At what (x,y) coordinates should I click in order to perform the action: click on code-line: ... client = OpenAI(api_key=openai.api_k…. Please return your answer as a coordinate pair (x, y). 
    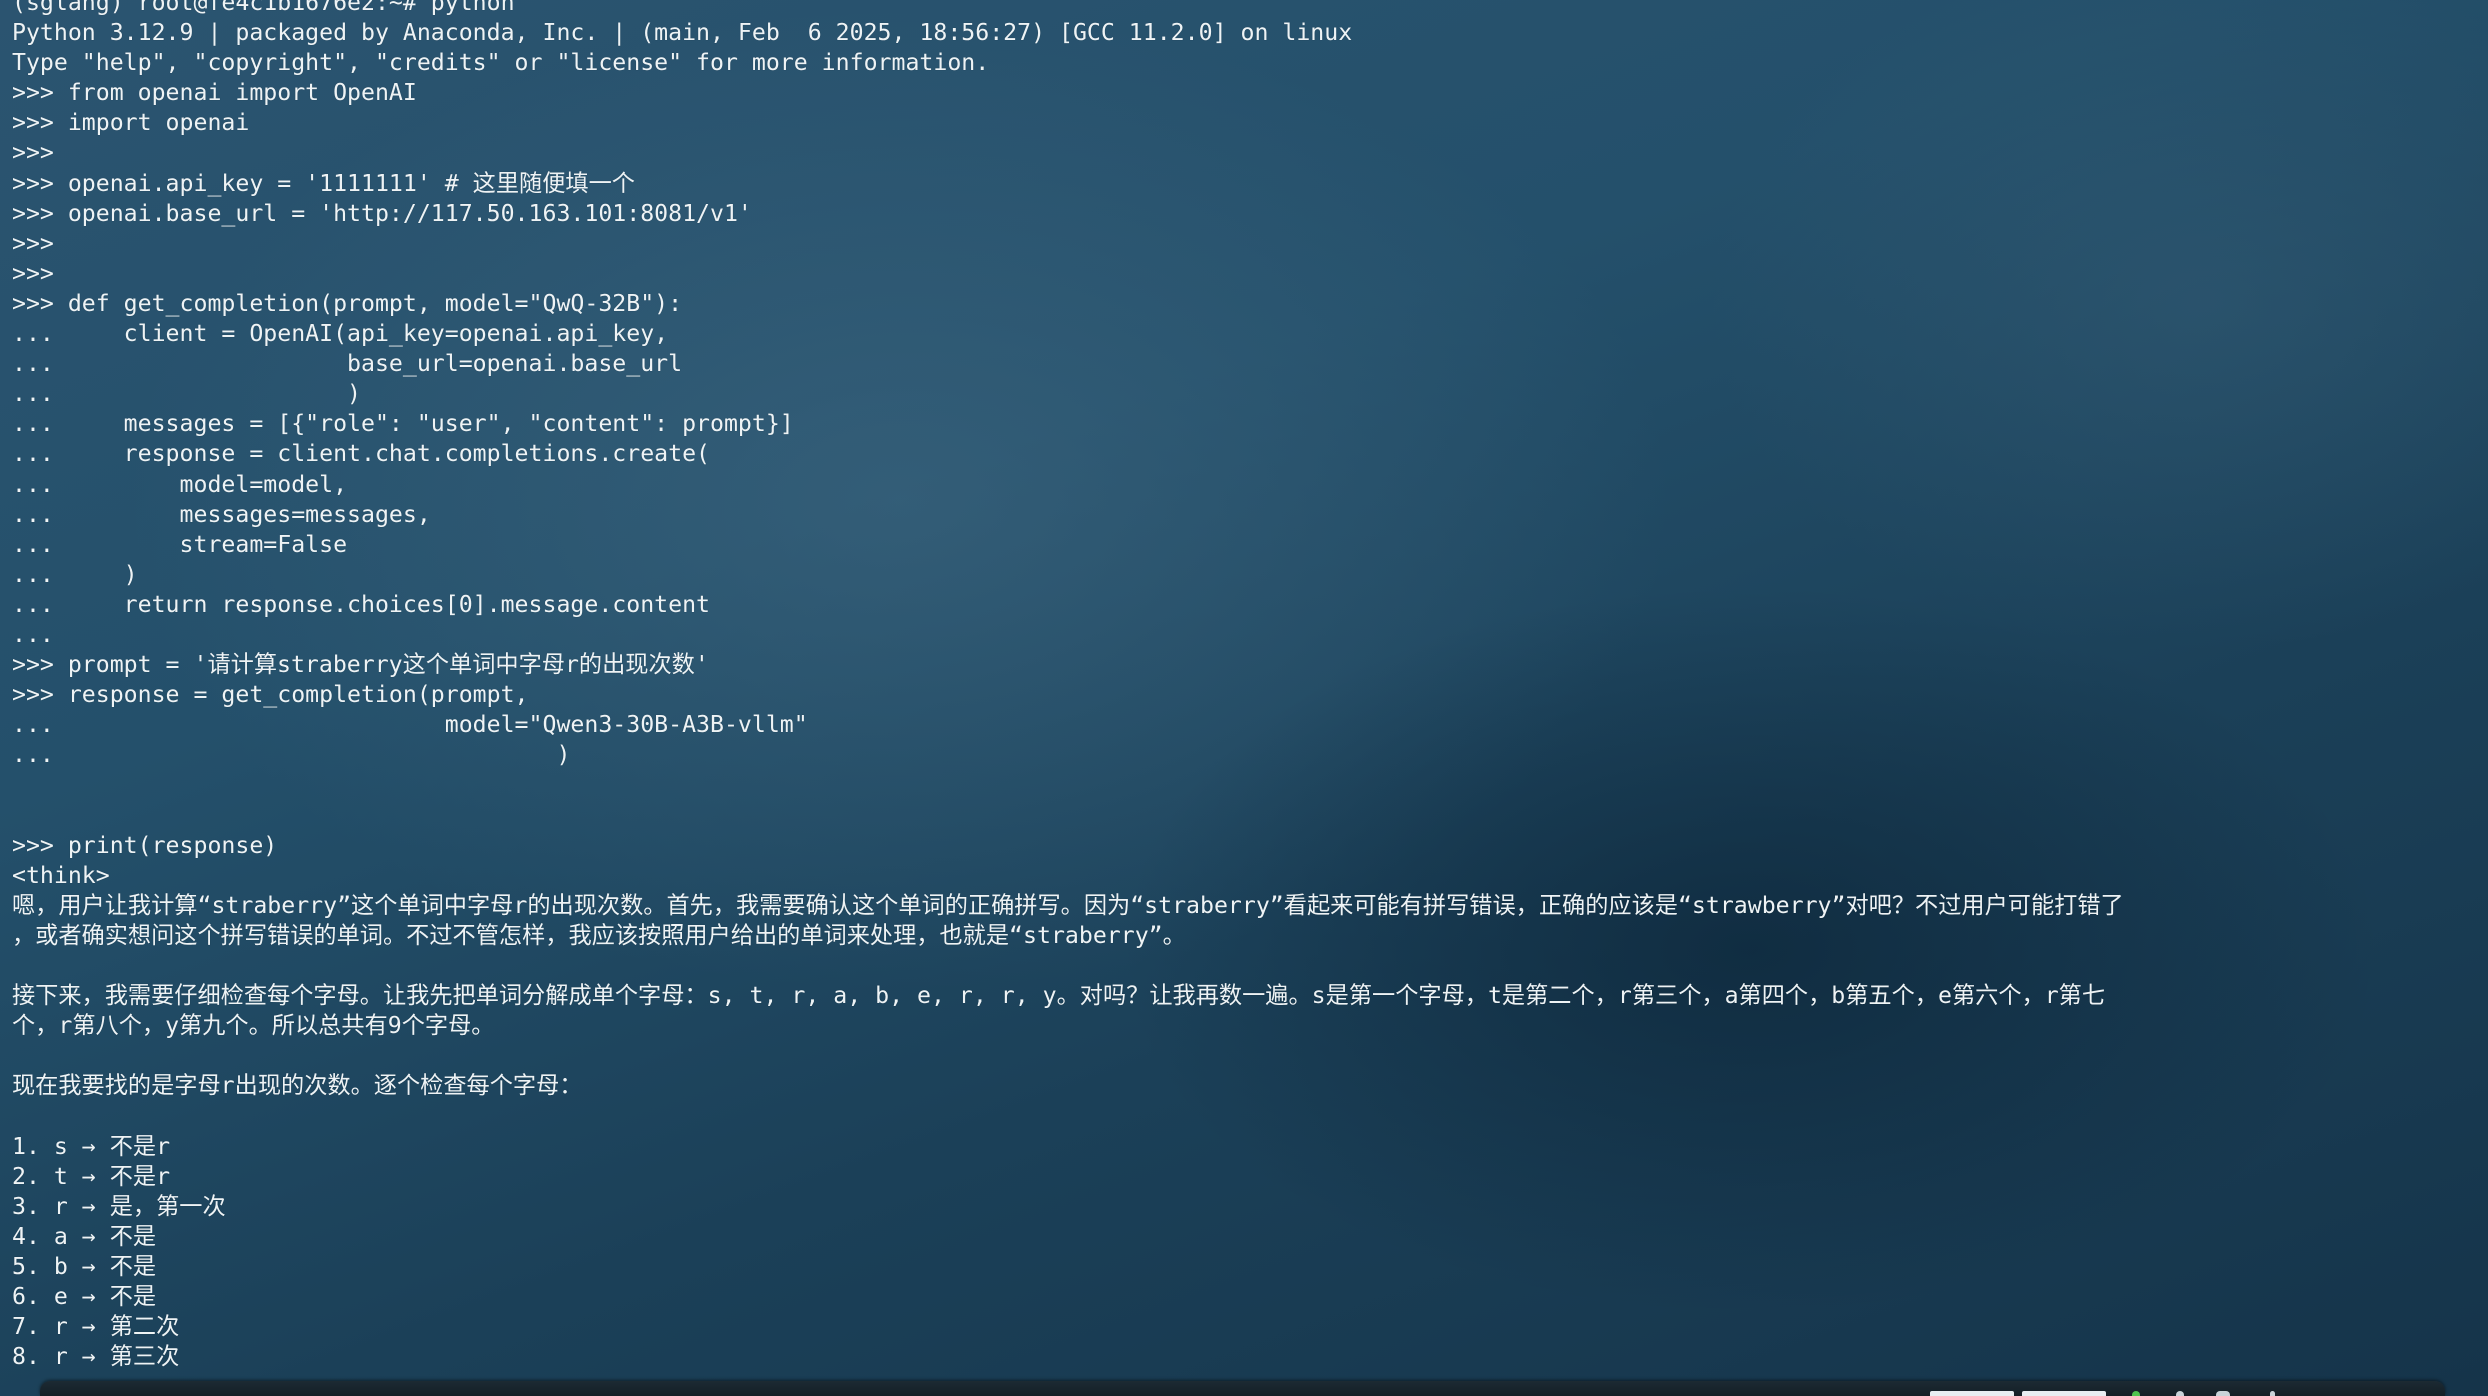
    Looking at the image, I should click on (340, 334).